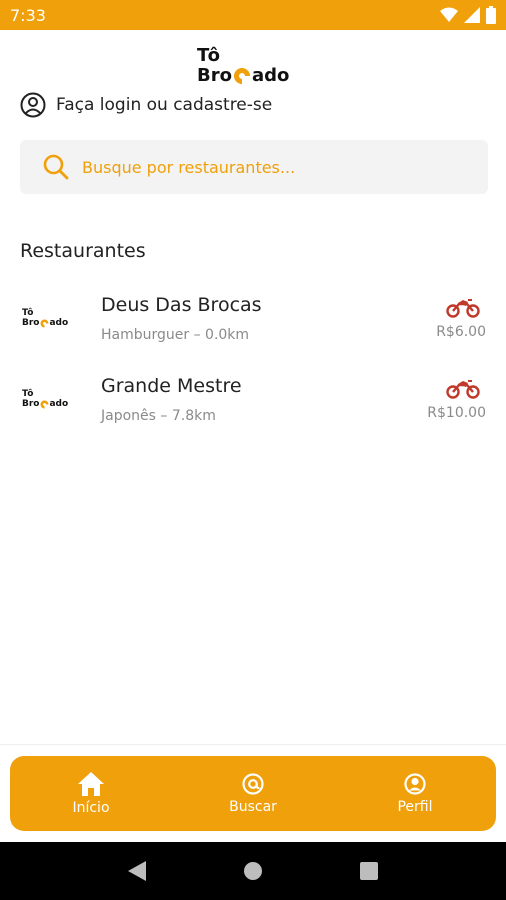 This screenshot has height=900, width=506. I want to click on home-button-icon, so click(253, 871).